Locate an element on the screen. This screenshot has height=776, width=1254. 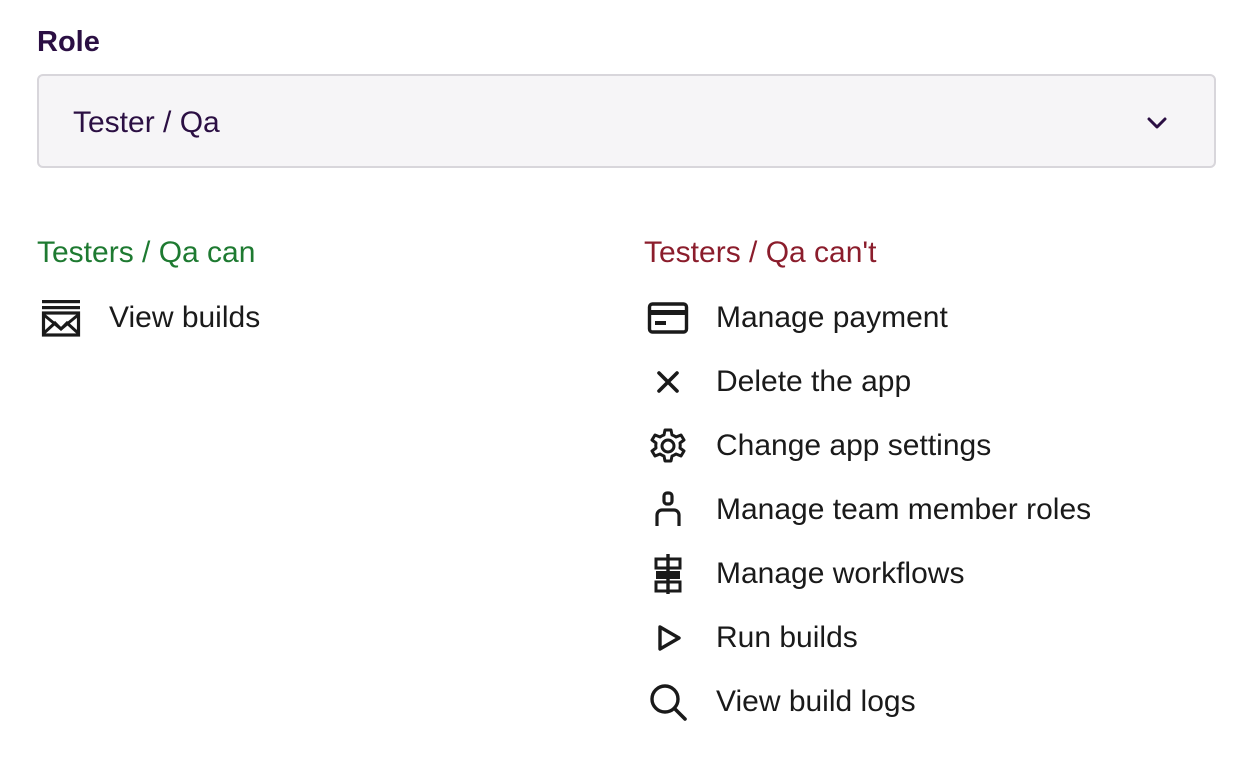
can-heading: Testers / Qa can is located at coordinates (146, 252).